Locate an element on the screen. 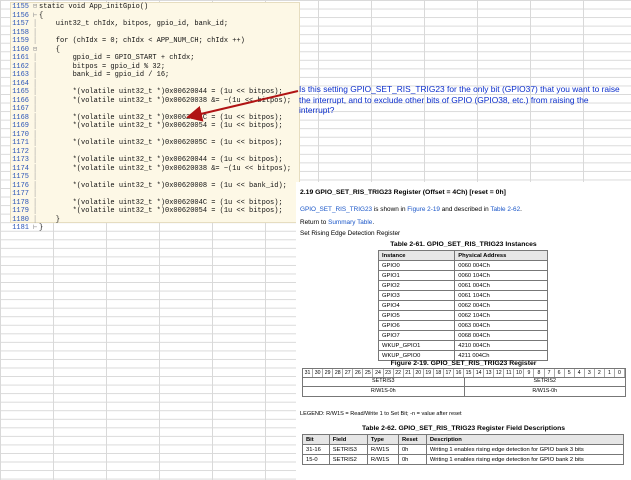  table-cell: SETRIS3 is located at coordinates (348, 449).